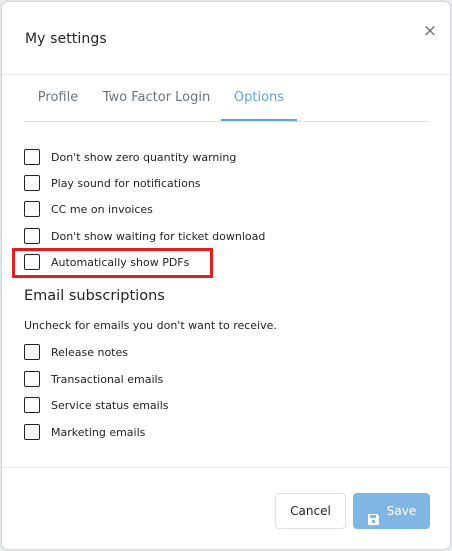  Describe the element at coordinates (144, 157) in the screenshot. I see `option-label: Don't show zero quantity warning` at that location.